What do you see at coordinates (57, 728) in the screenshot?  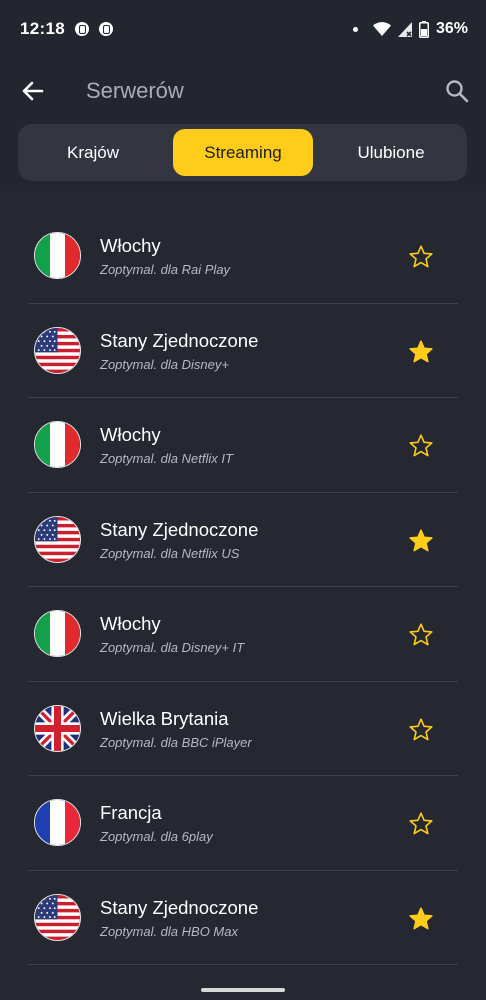 I see `uk-flag-icon` at bounding box center [57, 728].